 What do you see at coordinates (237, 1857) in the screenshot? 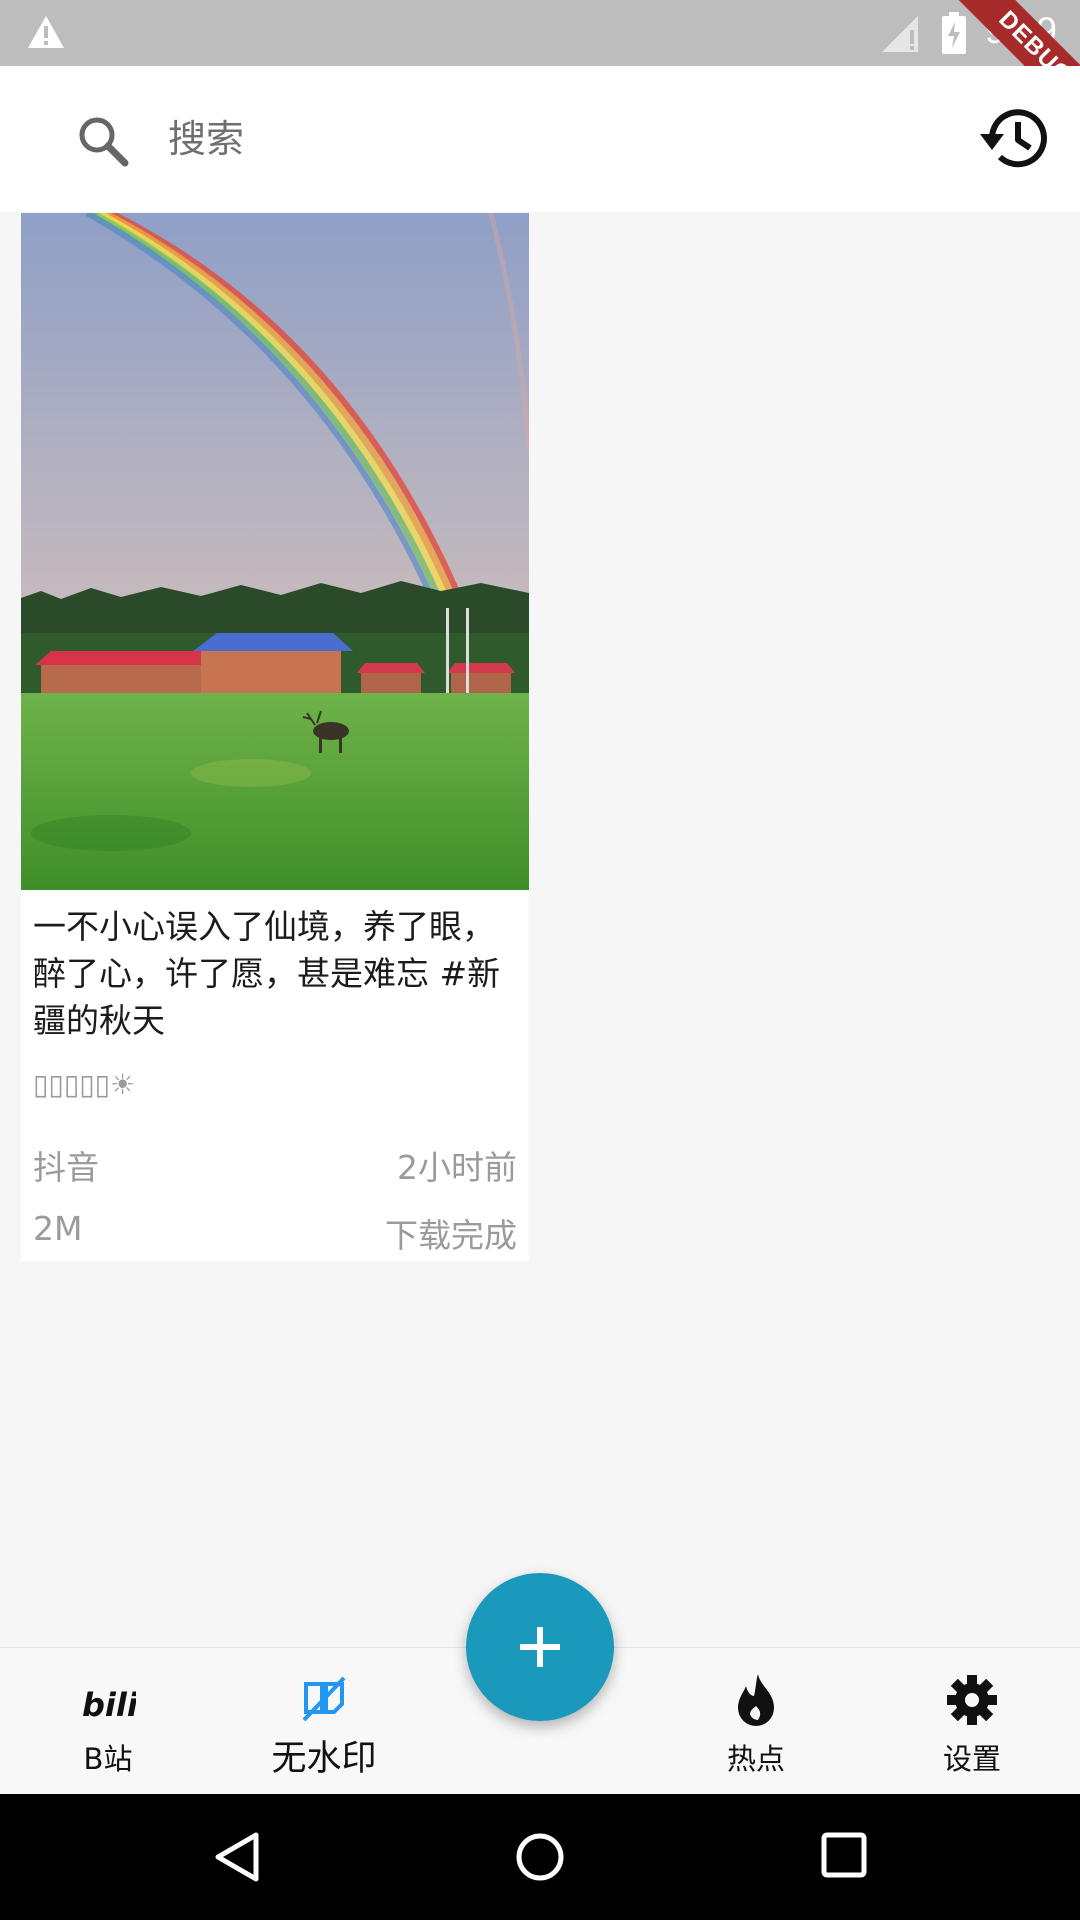
I see `back-icon` at bounding box center [237, 1857].